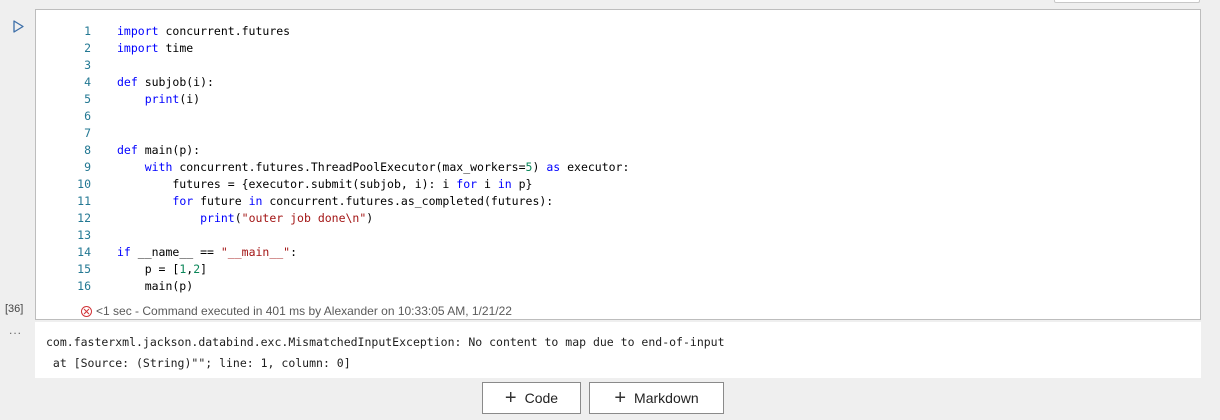 This screenshot has width=1220, height=420. Describe the element at coordinates (204, 31) in the screenshot. I see `line-source: import concurrent.futures` at that location.